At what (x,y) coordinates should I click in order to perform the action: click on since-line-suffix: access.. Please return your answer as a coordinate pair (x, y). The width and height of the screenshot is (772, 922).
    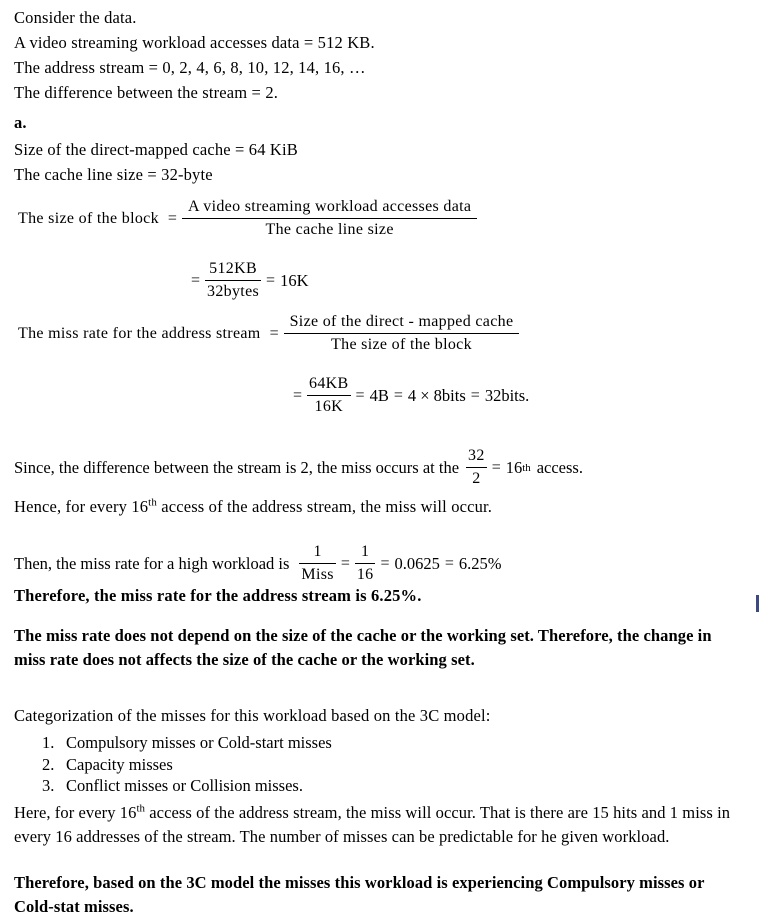
    Looking at the image, I should click on (559, 467).